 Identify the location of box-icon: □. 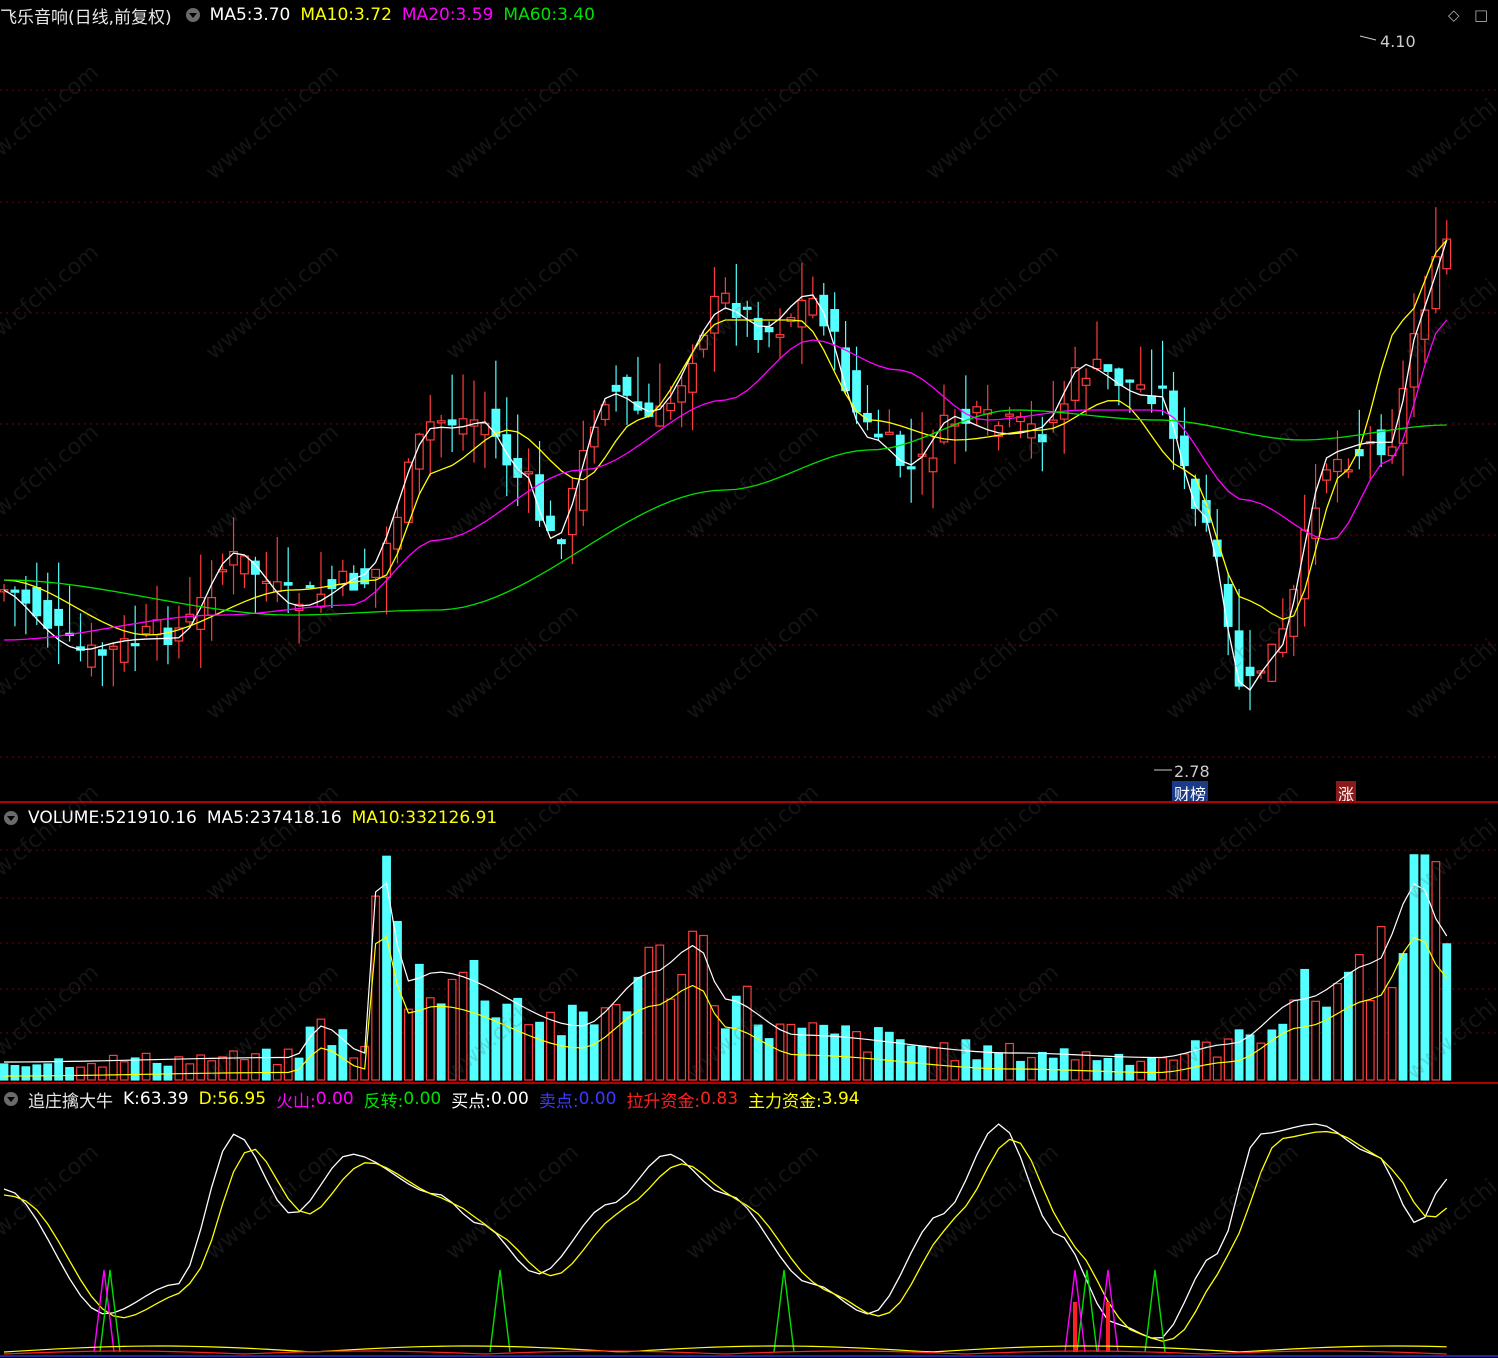
(1481, 15).